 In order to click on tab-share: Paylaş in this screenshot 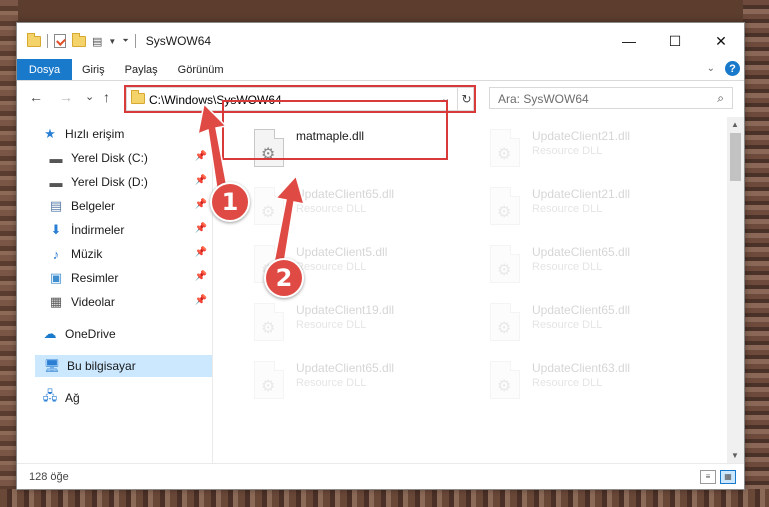, I will do `click(141, 69)`.